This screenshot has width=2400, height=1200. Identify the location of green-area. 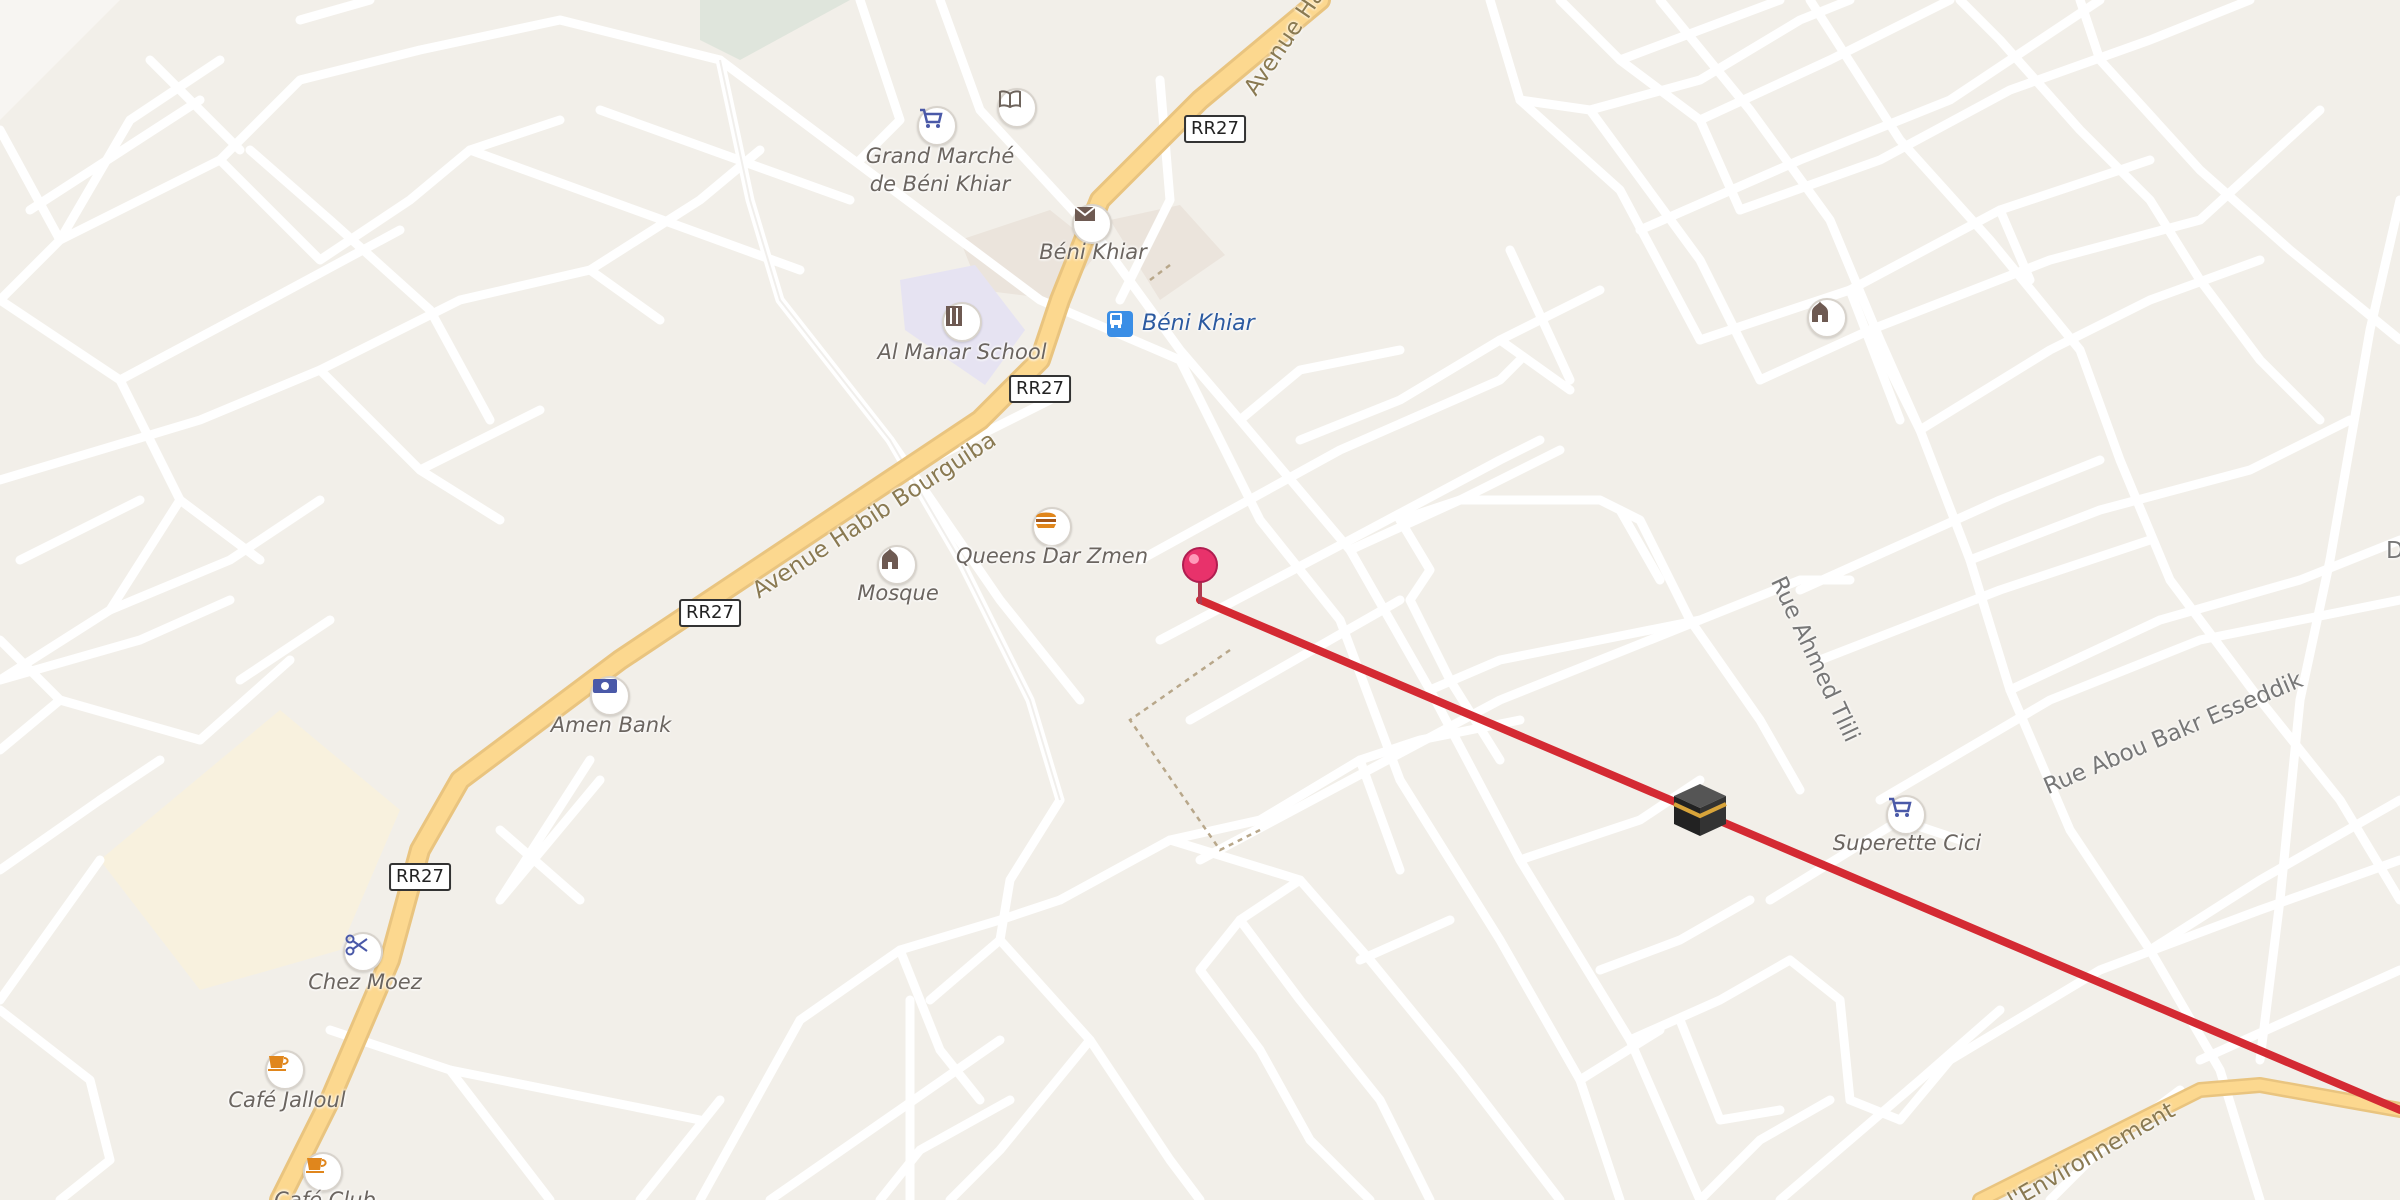
(775, 30).